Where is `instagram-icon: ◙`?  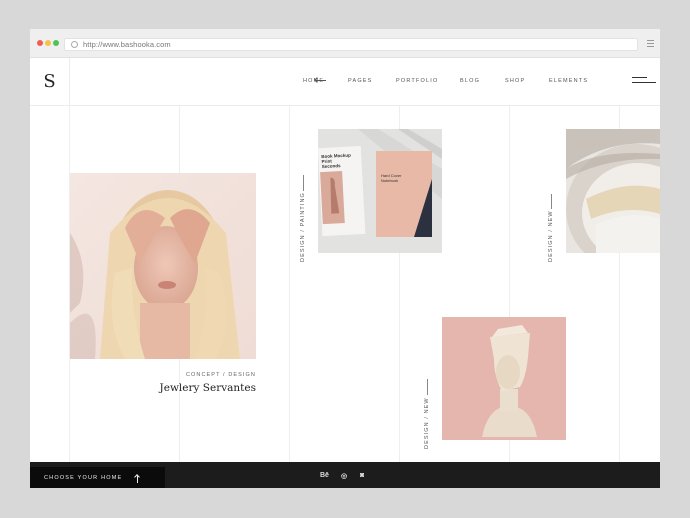 instagram-icon: ◙ is located at coordinates (362, 475).